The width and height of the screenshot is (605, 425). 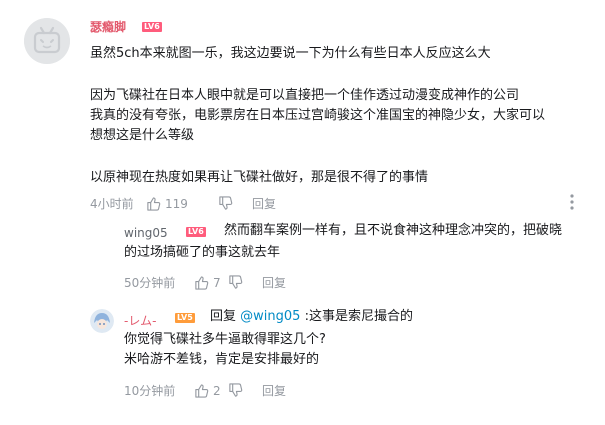 I want to click on like-button: 119, so click(x=167, y=203).